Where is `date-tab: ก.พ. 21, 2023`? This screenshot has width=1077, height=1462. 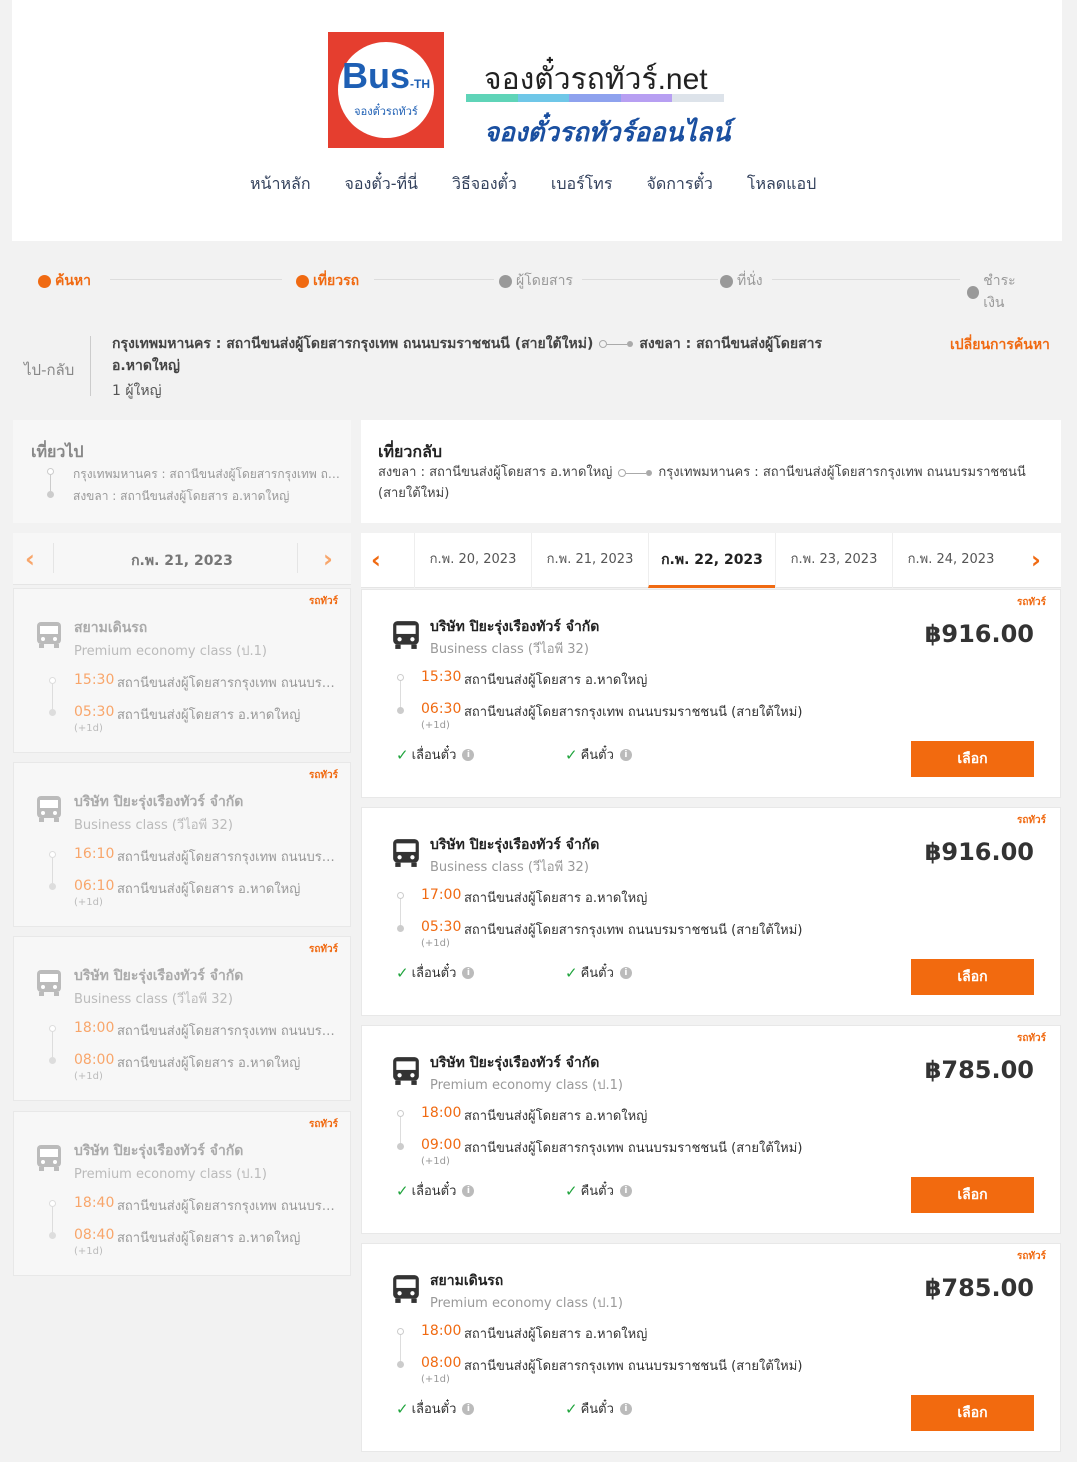
date-tab: ก.พ. 21, 2023 is located at coordinates (589, 560).